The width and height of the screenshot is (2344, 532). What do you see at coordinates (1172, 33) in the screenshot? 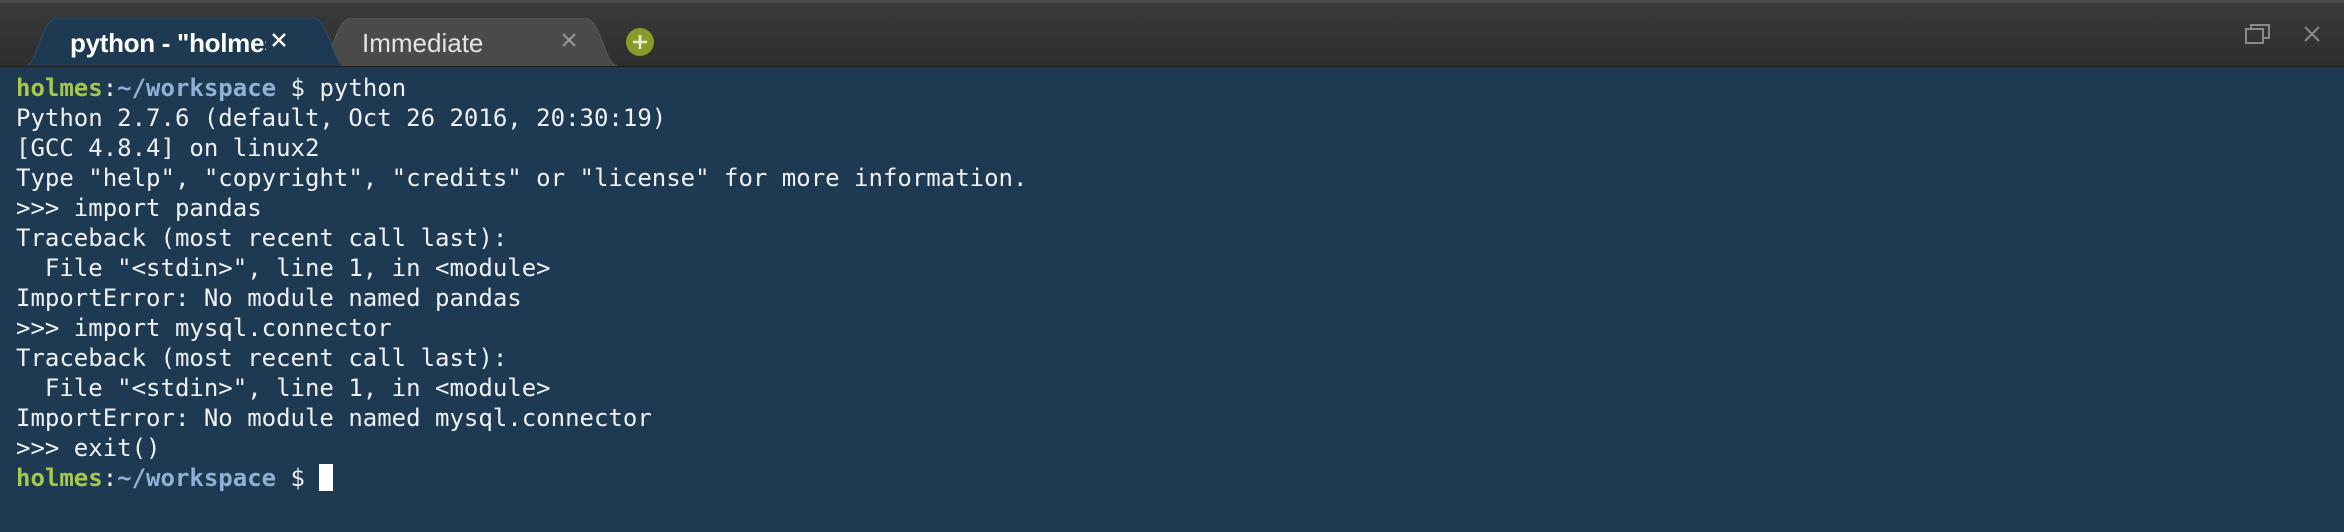
I see `tab-bar: Immediate python - "holmes` at bounding box center [1172, 33].